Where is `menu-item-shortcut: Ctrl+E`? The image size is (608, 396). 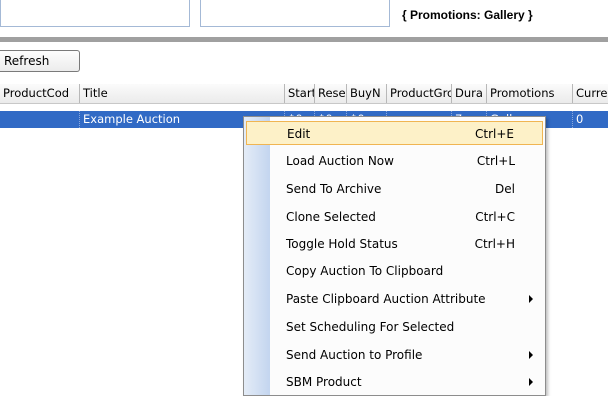 menu-item-shortcut: Ctrl+E is located at coordinates (494, 134).